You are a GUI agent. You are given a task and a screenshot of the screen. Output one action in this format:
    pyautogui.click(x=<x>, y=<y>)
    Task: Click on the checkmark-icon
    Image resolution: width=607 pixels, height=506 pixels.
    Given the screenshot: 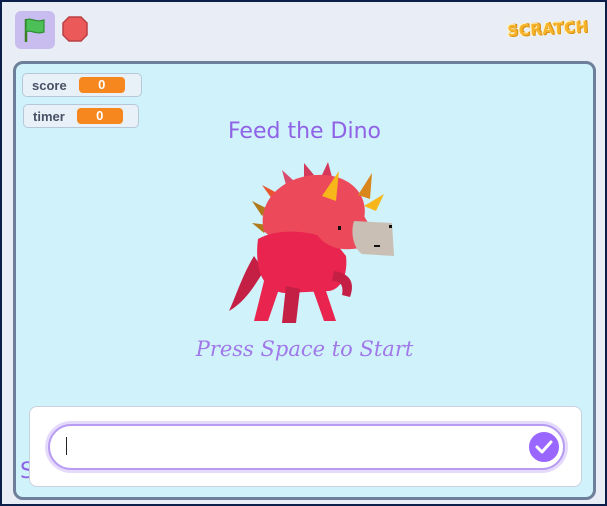 What is the action you would take?
    pyautogui.click(x=544, y=447)
    